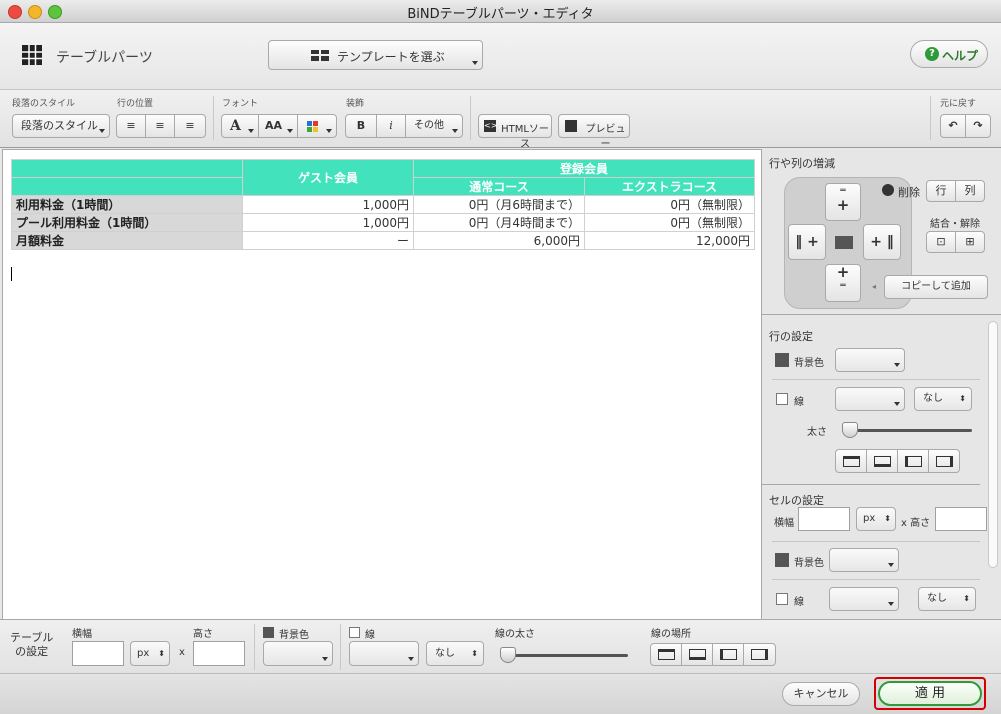 This screenshot has width=1001, height=714. What do you see at coordinates (565, 655) in the screenshot?
I see `table-thickness-track` at bounding box center [565, 655].